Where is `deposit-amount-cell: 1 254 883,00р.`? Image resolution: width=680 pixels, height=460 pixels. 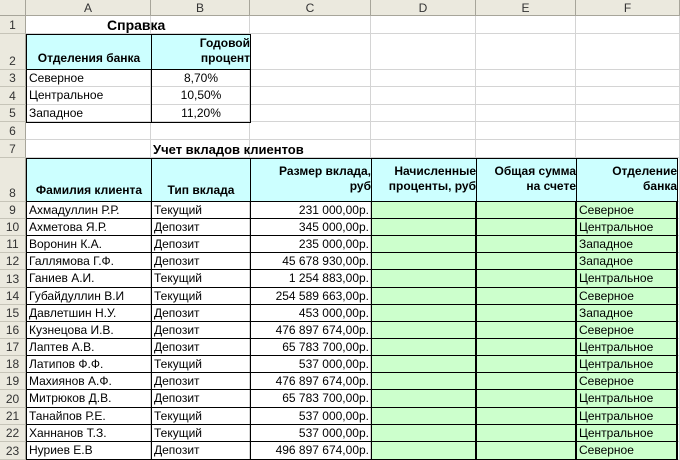
deposit-amount-cell: 1 254 883,00р. is located at coordinates (311, 278).